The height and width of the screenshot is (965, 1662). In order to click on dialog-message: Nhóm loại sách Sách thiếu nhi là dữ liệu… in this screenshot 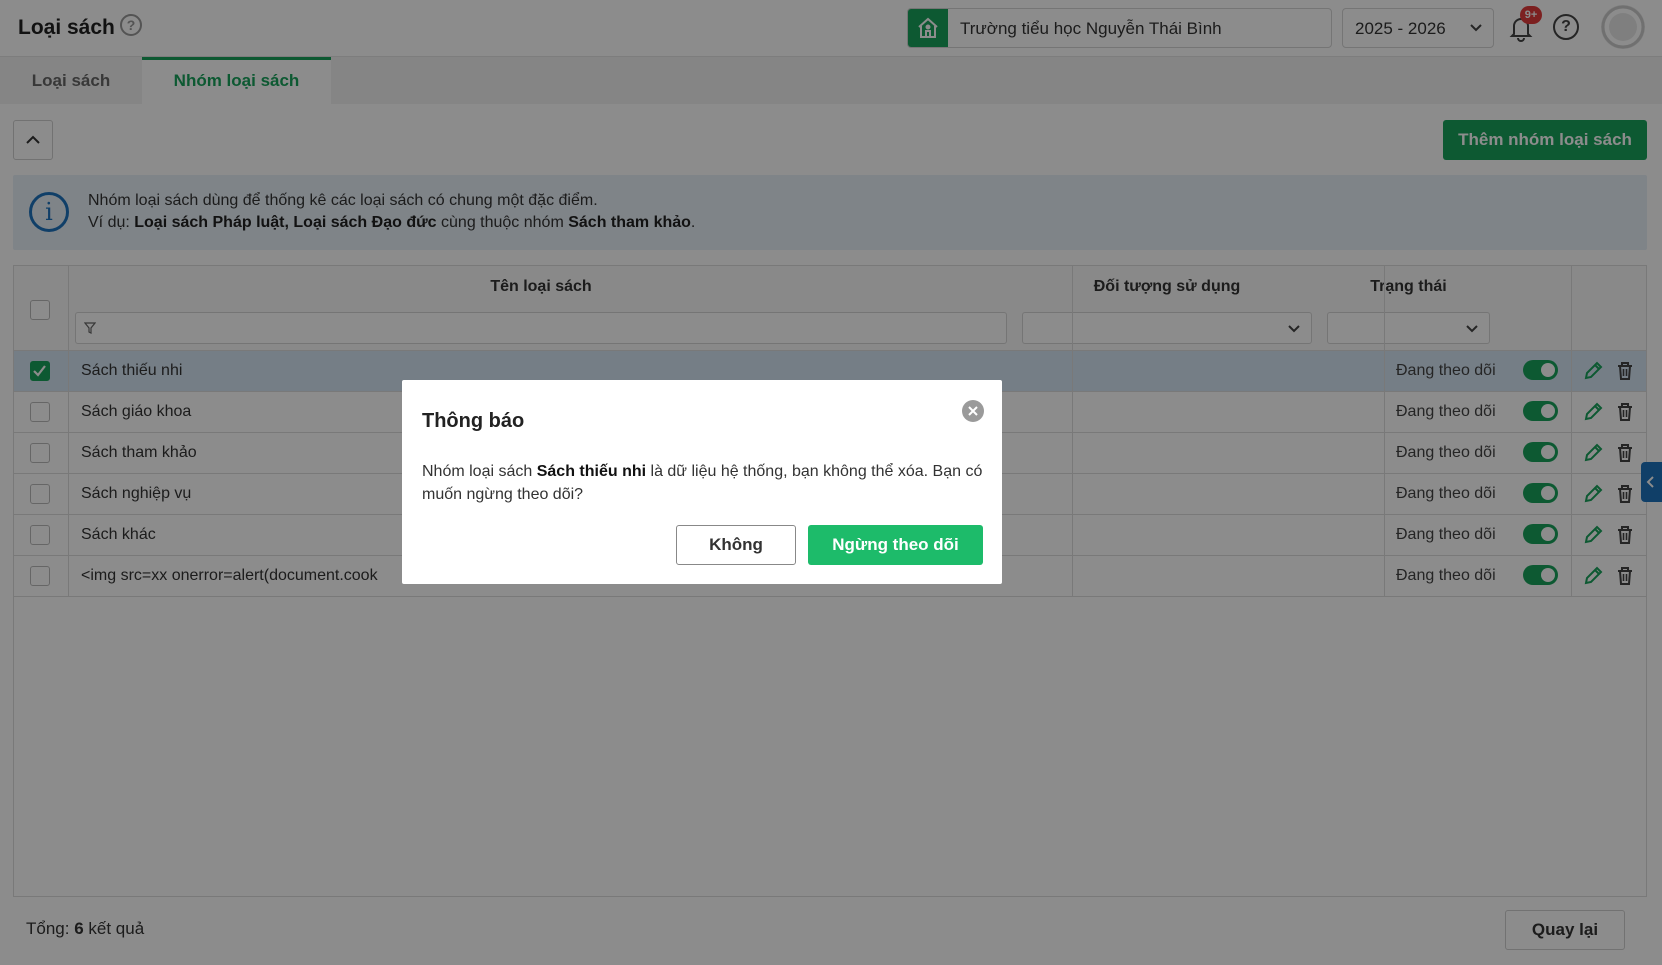, I will do `click(703, 483)`.